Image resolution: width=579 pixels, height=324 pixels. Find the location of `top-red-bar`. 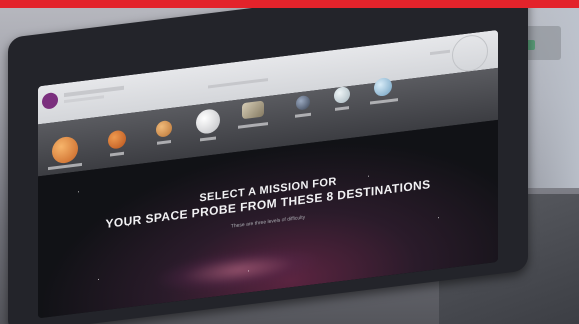

top-red-bar is located at coordinates (289, 4).